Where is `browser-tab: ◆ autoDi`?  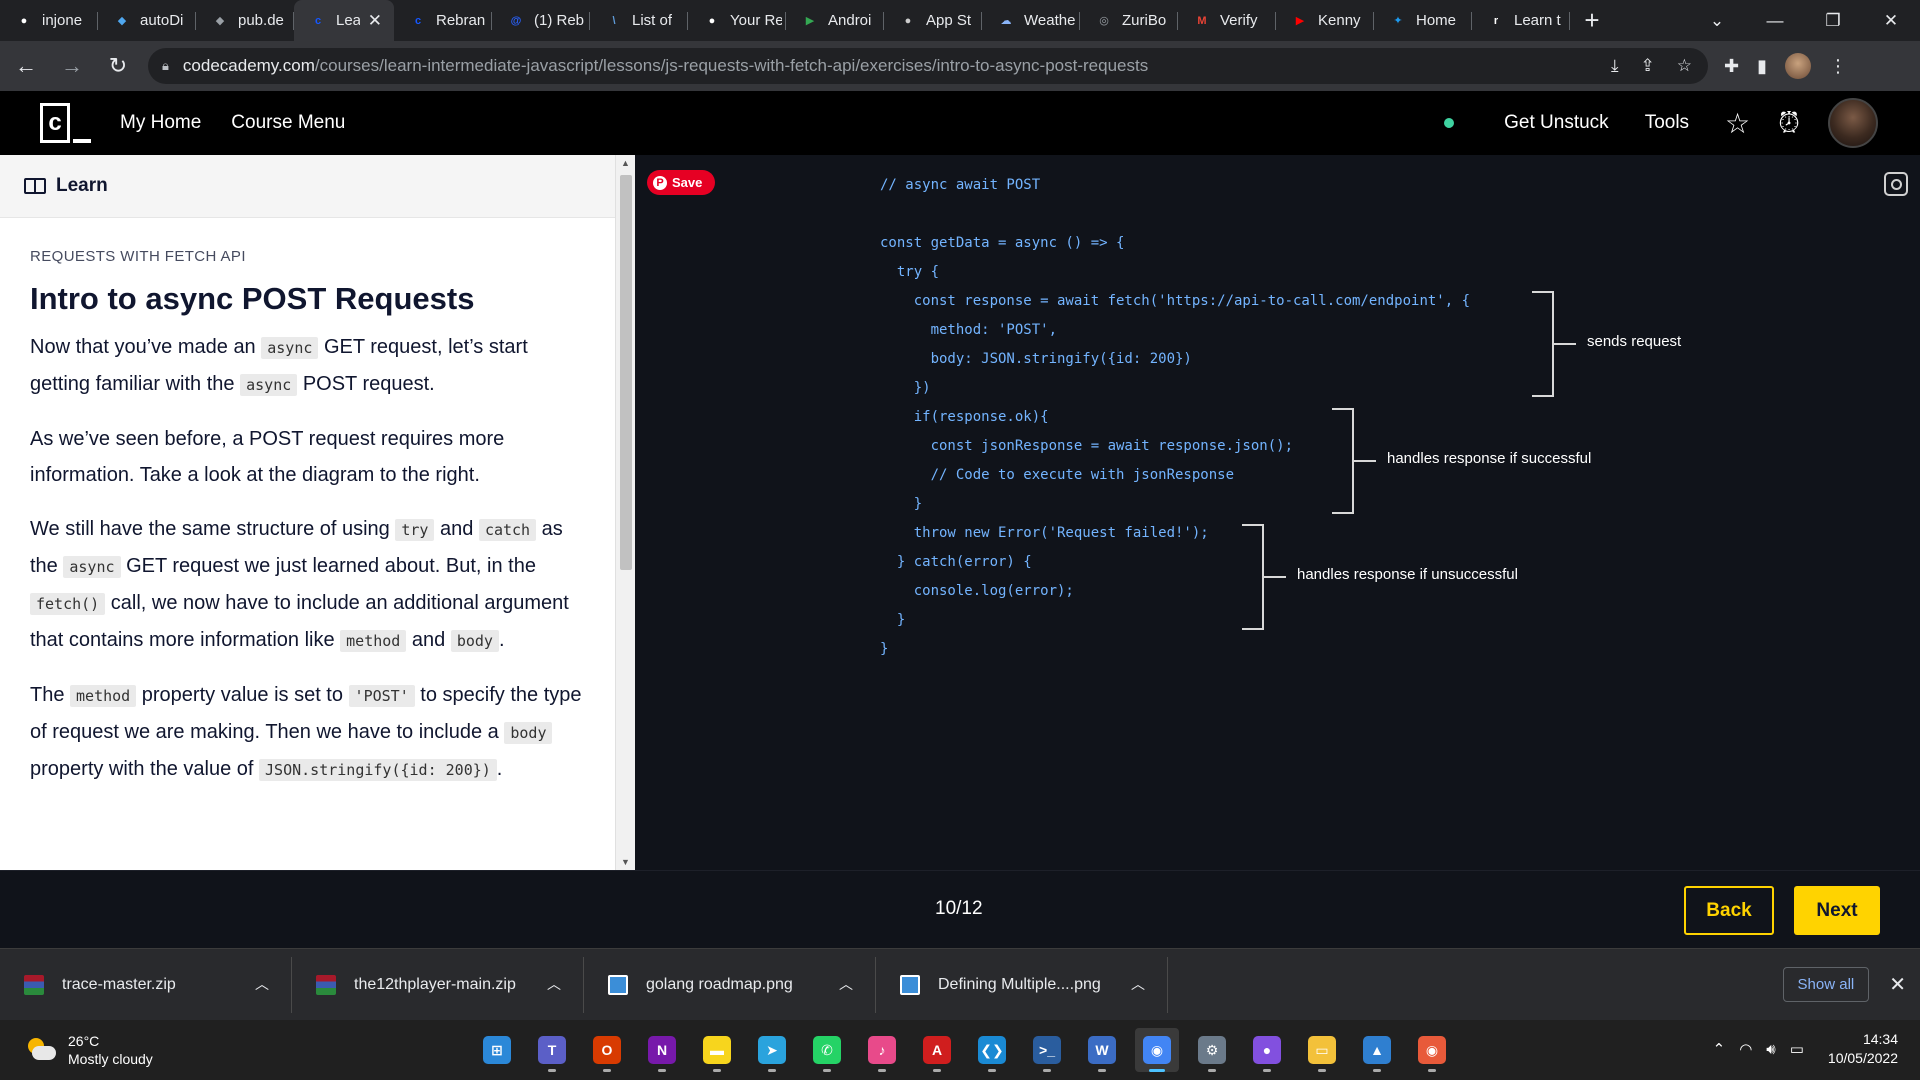
browser-tab: ◆ autoDi is located at coordinates (147, 20).